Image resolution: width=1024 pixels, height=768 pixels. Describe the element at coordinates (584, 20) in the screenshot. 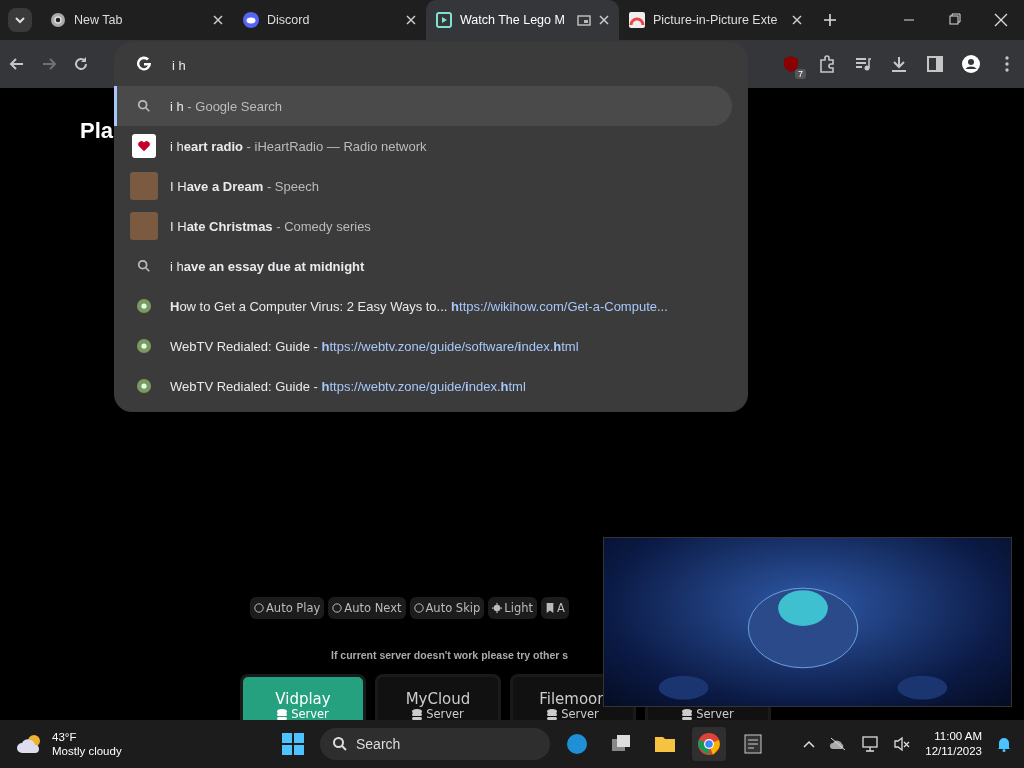

I see `picture-in-picture-icon` at that location.